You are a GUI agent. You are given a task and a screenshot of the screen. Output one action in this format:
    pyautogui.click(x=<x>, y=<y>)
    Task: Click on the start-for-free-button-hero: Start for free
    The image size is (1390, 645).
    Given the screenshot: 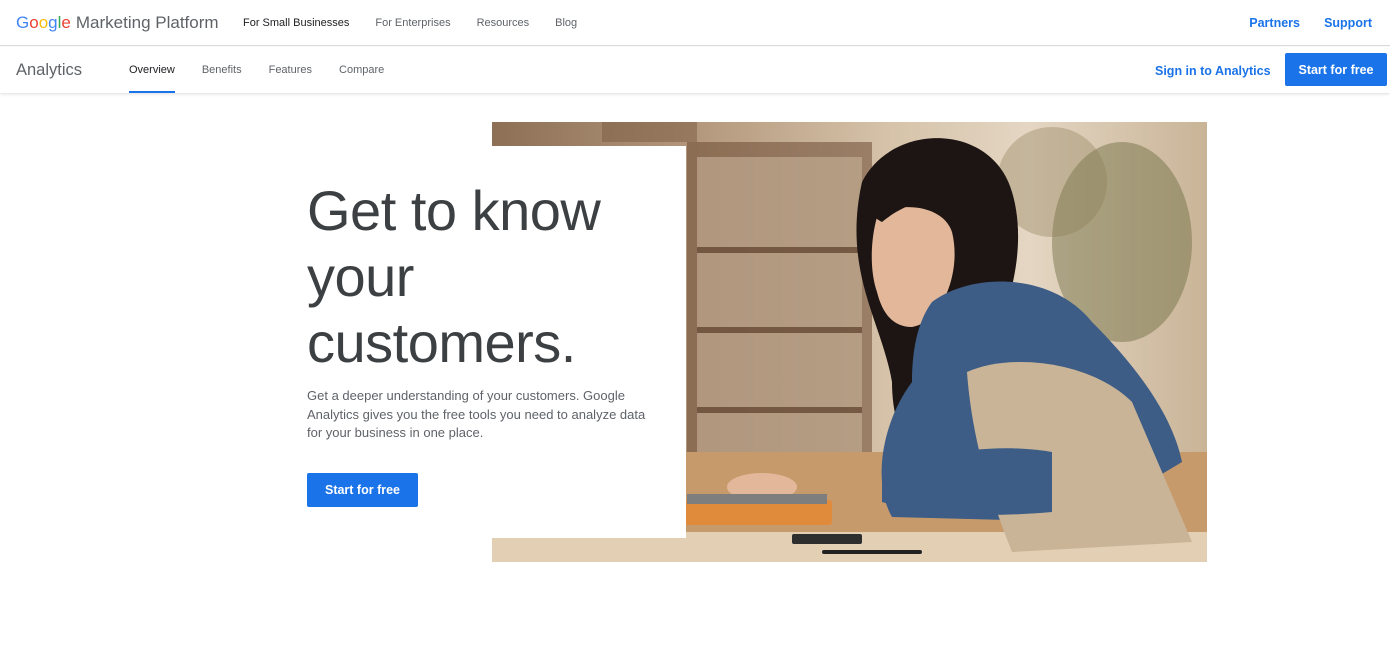 What is the action you would take?
    pyautogui.click(x=362, y=490)
    